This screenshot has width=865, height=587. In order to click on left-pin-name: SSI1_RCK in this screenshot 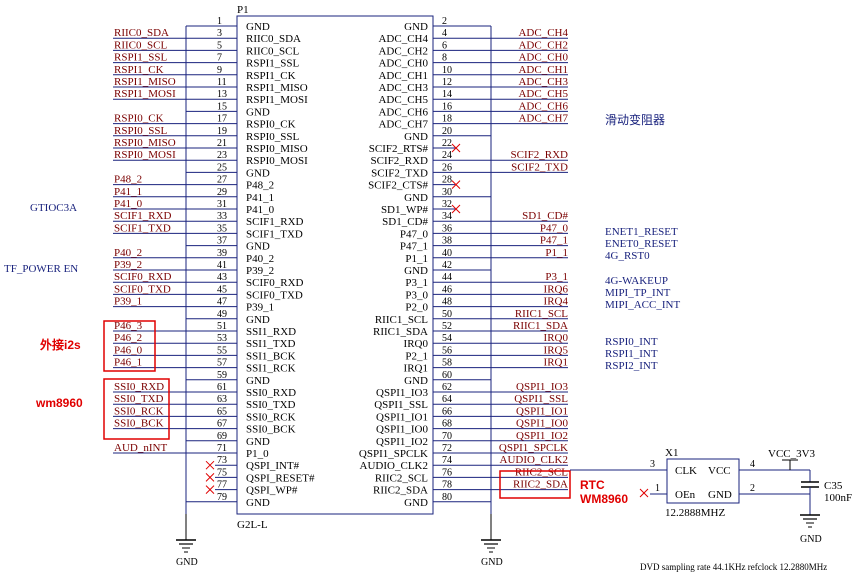, I will do `click(271, 369)`.